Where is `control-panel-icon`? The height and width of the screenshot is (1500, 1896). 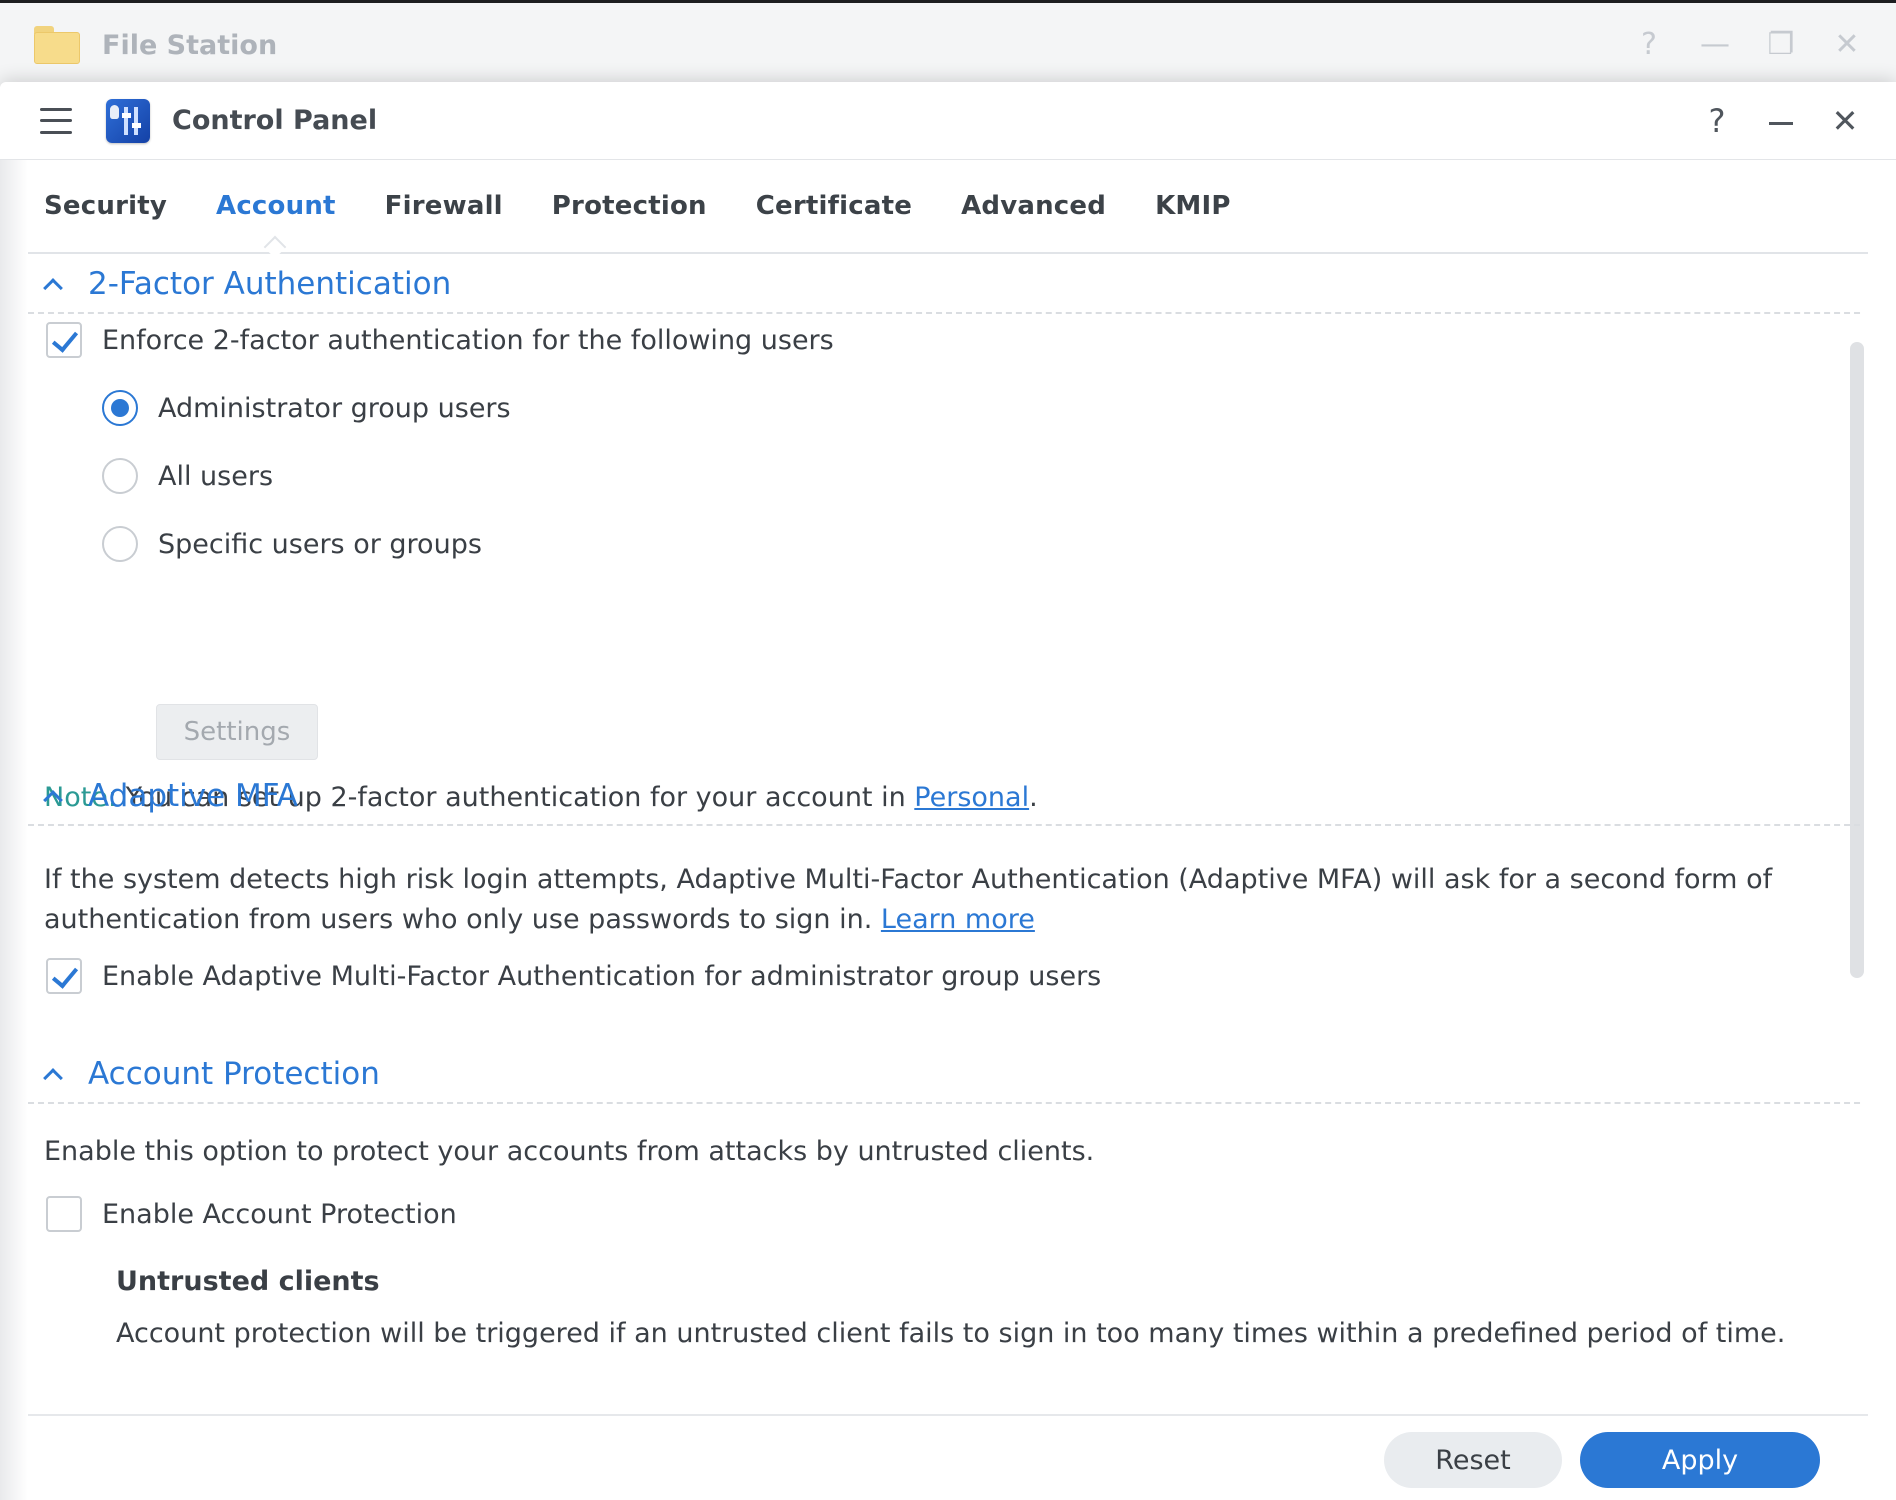 control-panel-icon is located at coordinates (128, 120).